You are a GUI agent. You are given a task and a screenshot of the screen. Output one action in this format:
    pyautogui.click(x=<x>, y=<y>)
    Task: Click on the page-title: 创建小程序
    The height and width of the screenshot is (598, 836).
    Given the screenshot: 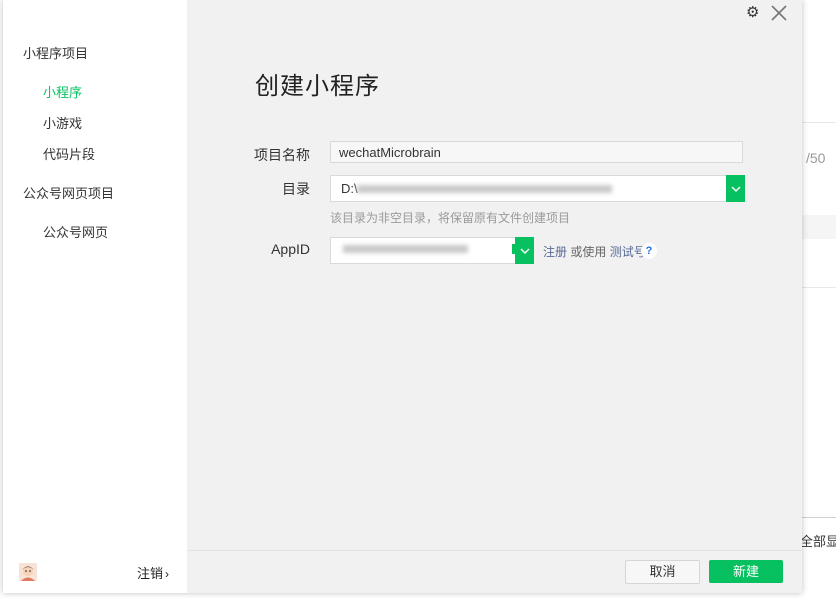 What is the action you would take?
    pyautogui.click(x=317, y=86)
    